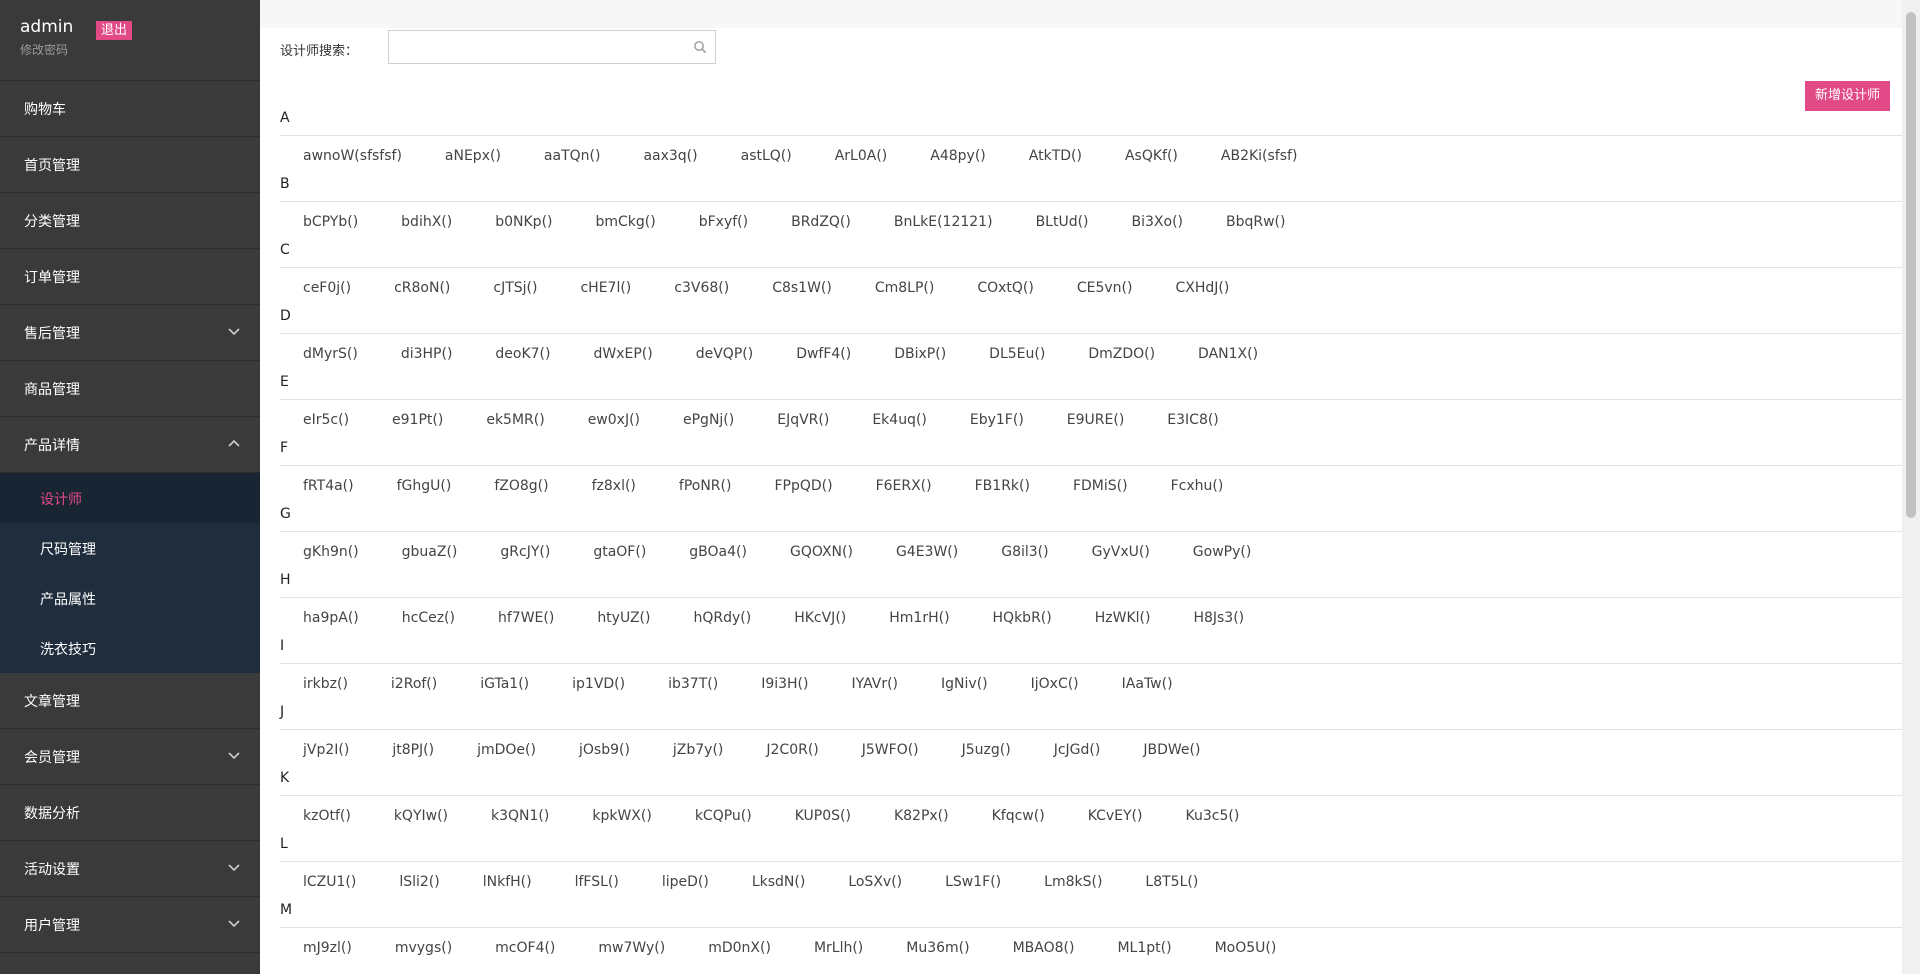 The width and height of the screenshot is (1920, 974). Describe the element at coordinates (792, 750) in the screenshot. I see `designer-name: J2C0R()` at that location.